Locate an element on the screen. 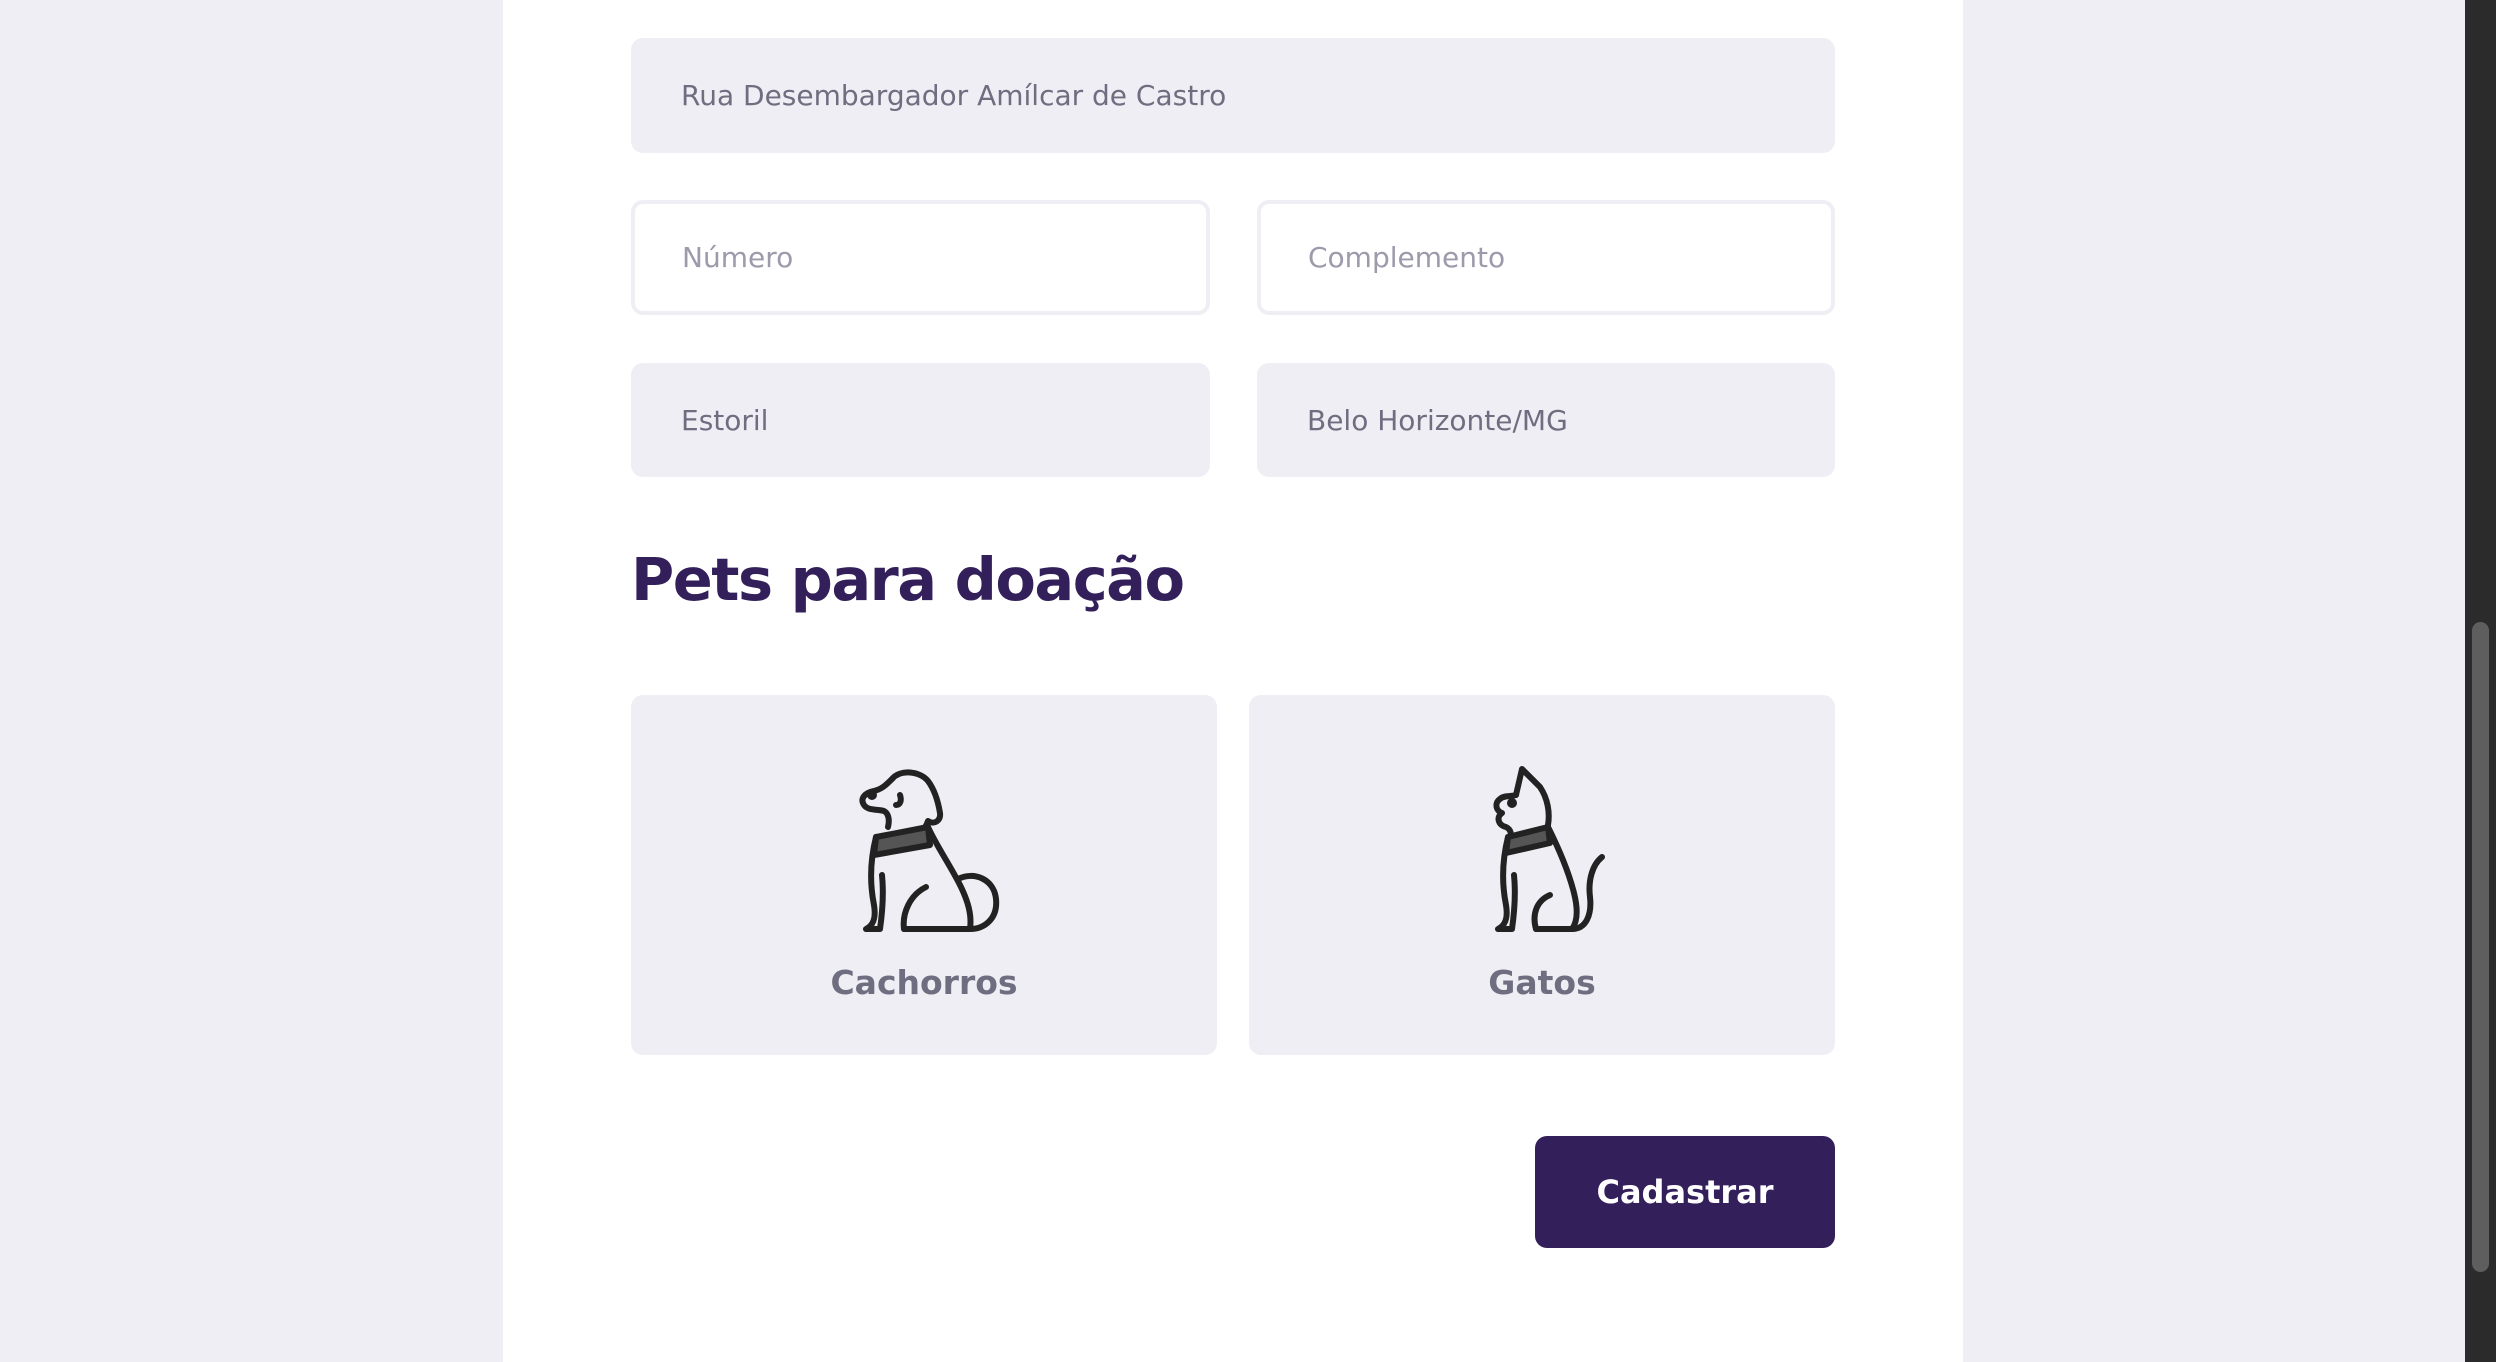 This screenshot has width=2496, height=1362. street-value: Rua Desembargador Amílcar de Castro is located at coordinates (954, 95).